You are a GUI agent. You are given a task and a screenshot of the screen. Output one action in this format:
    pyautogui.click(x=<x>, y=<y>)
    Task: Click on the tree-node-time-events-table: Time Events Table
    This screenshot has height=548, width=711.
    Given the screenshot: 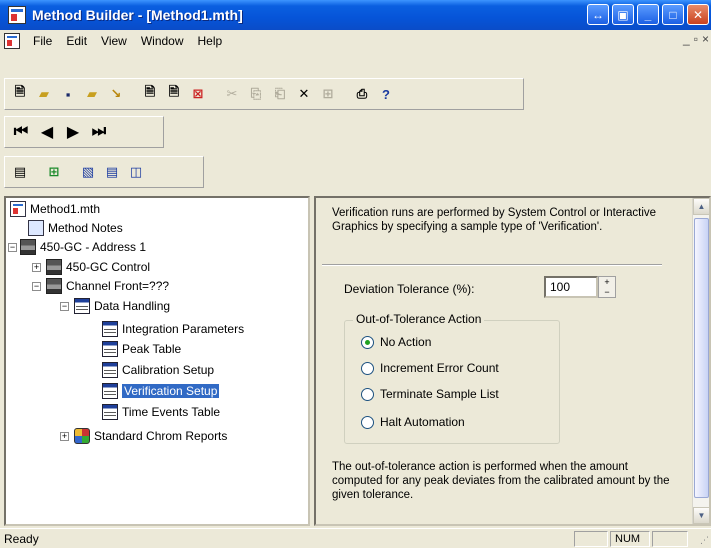 What is the action you would take?
    pyautogui.click(x=161, y=412)
    